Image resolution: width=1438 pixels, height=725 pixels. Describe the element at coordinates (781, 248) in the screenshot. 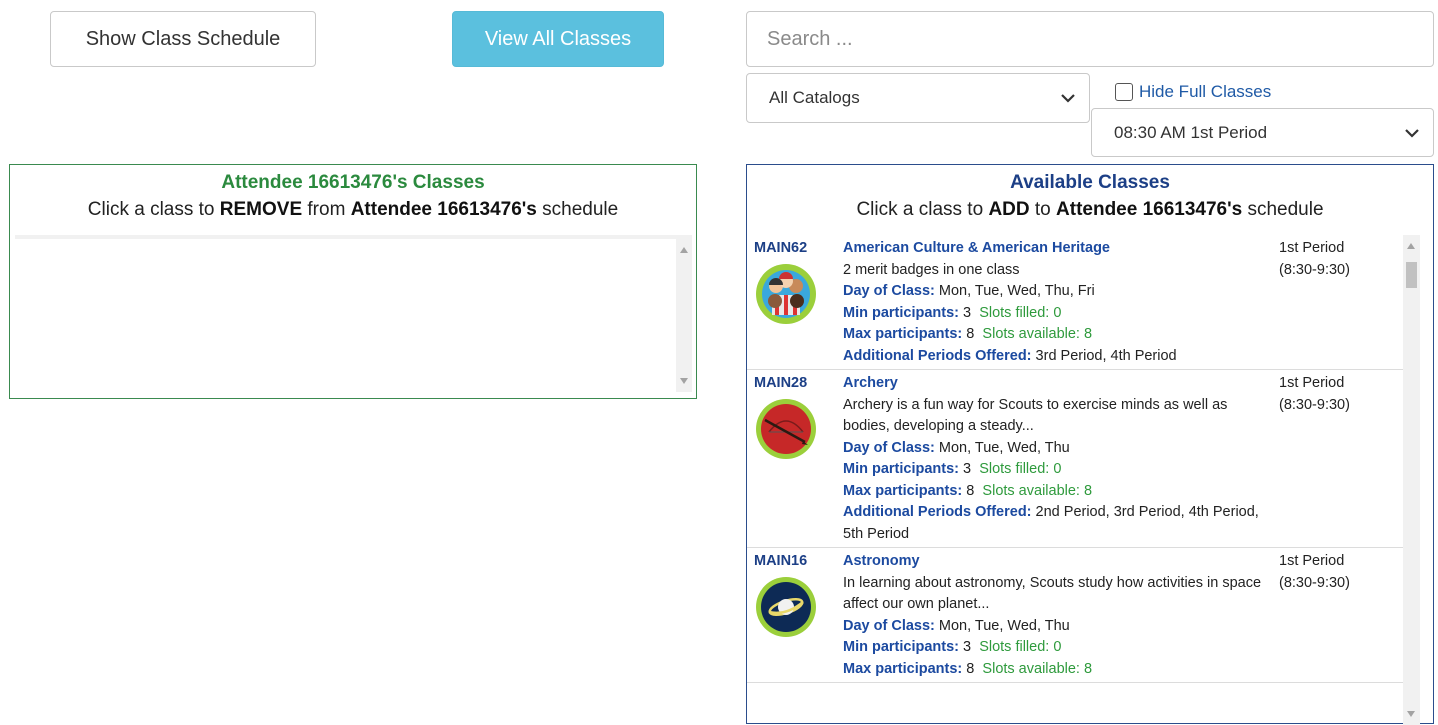

I see `class-code: MAIN62` at that location.